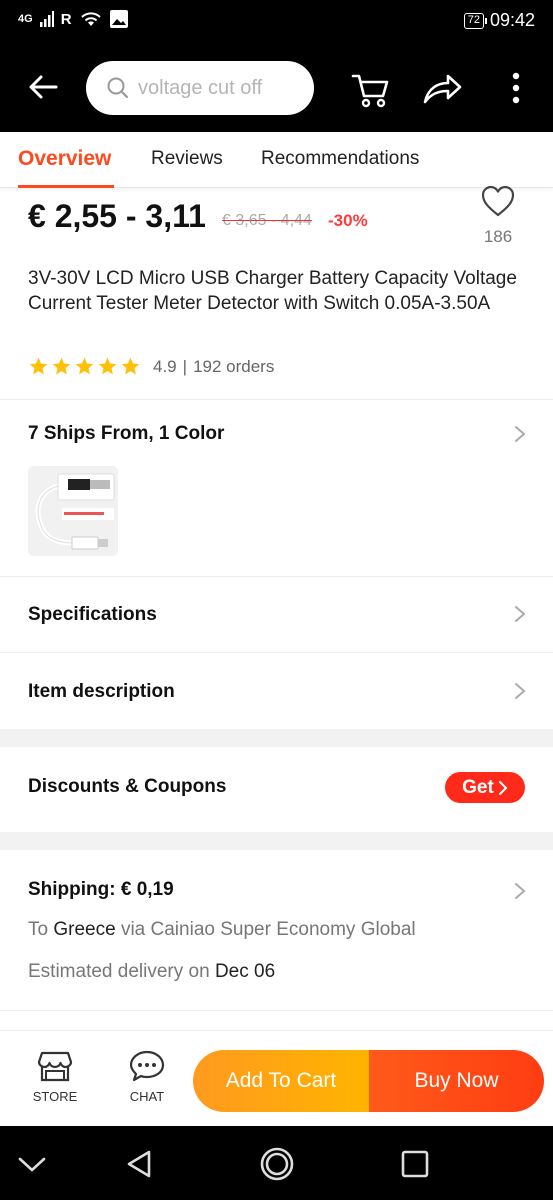  Describe the element at coordinates (127, 787) in the screenshot. I see `discounts-coupons-row: Discounts & Coupons` at that location.